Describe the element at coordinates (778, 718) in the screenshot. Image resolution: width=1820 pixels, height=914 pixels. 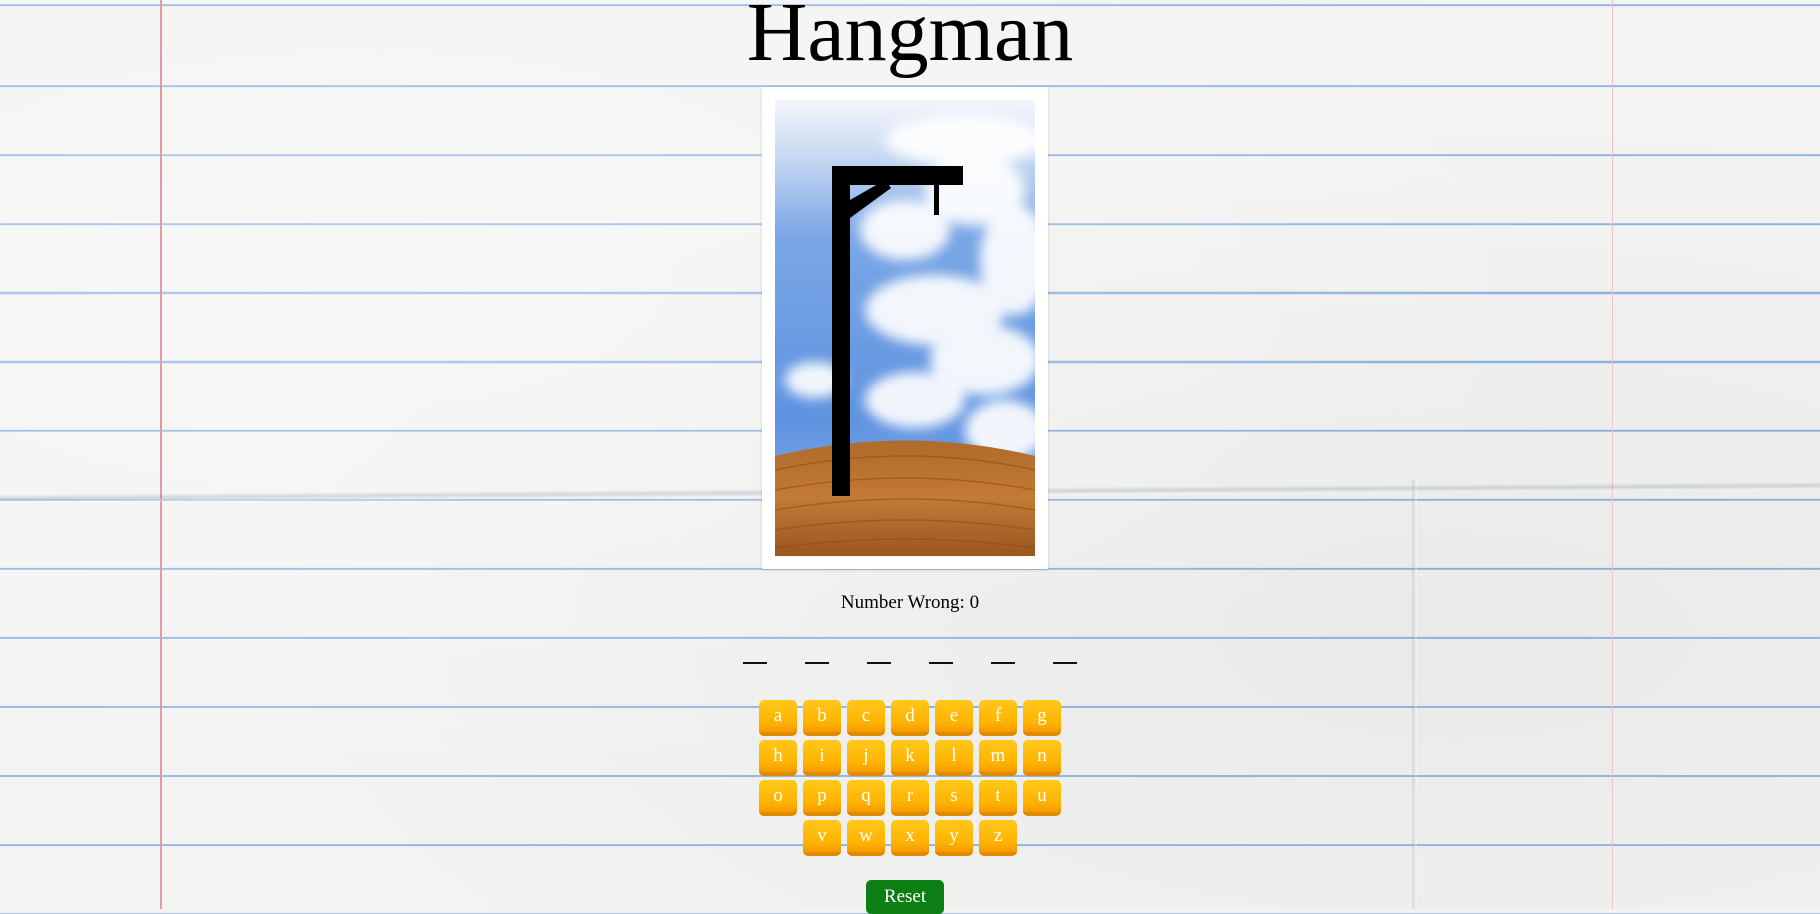
I see `letter-key-a: a` at that location.